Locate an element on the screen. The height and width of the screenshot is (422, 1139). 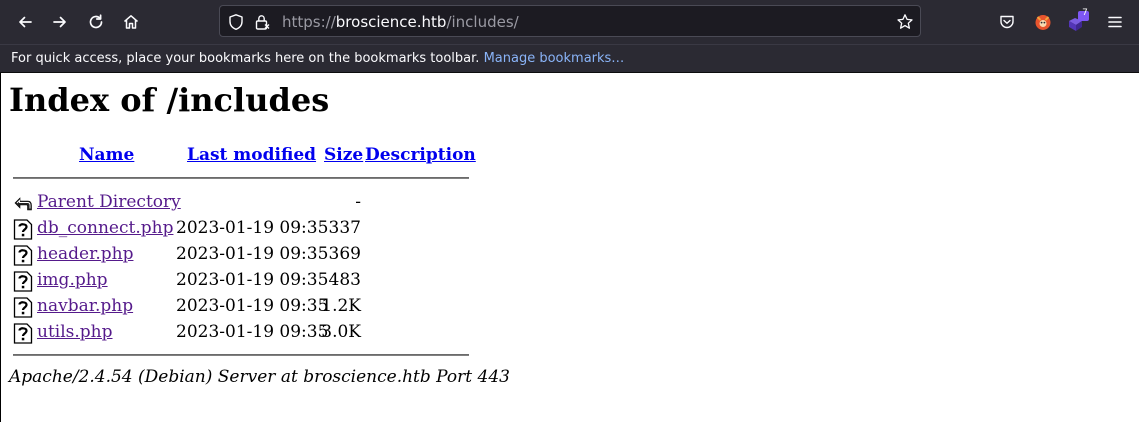
file-size: 369 is located at coordinates (344, 254).